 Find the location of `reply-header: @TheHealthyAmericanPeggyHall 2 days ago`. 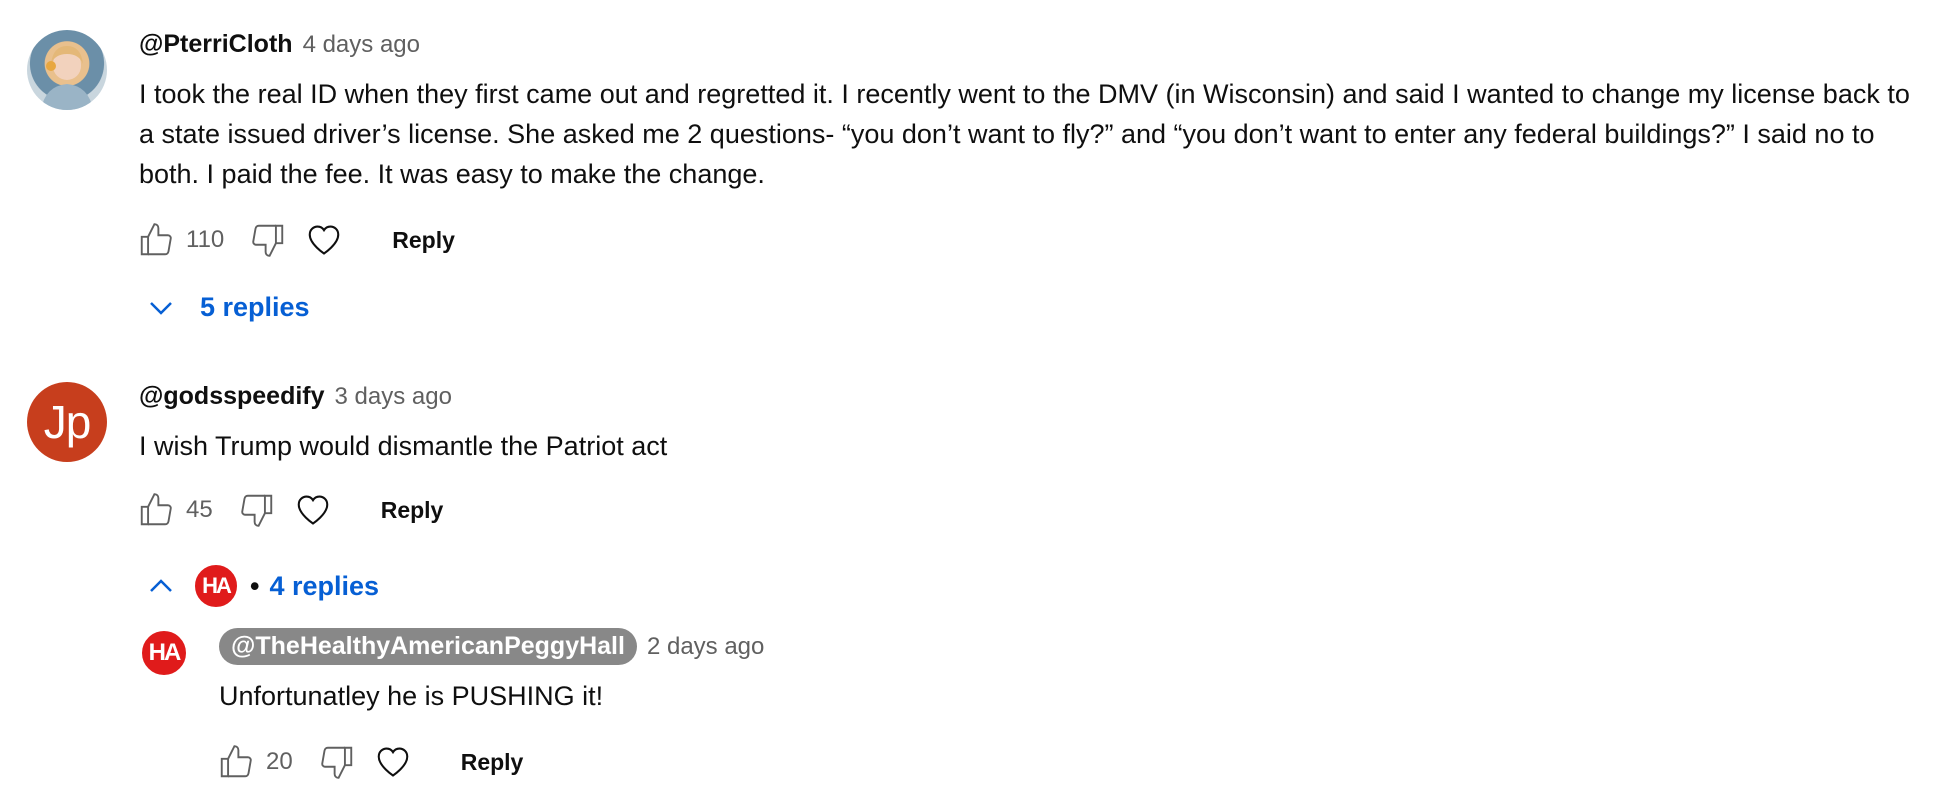

reply-header: @TheHealthyAmericanPeggyHall 2 days ago is located at coordinates (491, 646).